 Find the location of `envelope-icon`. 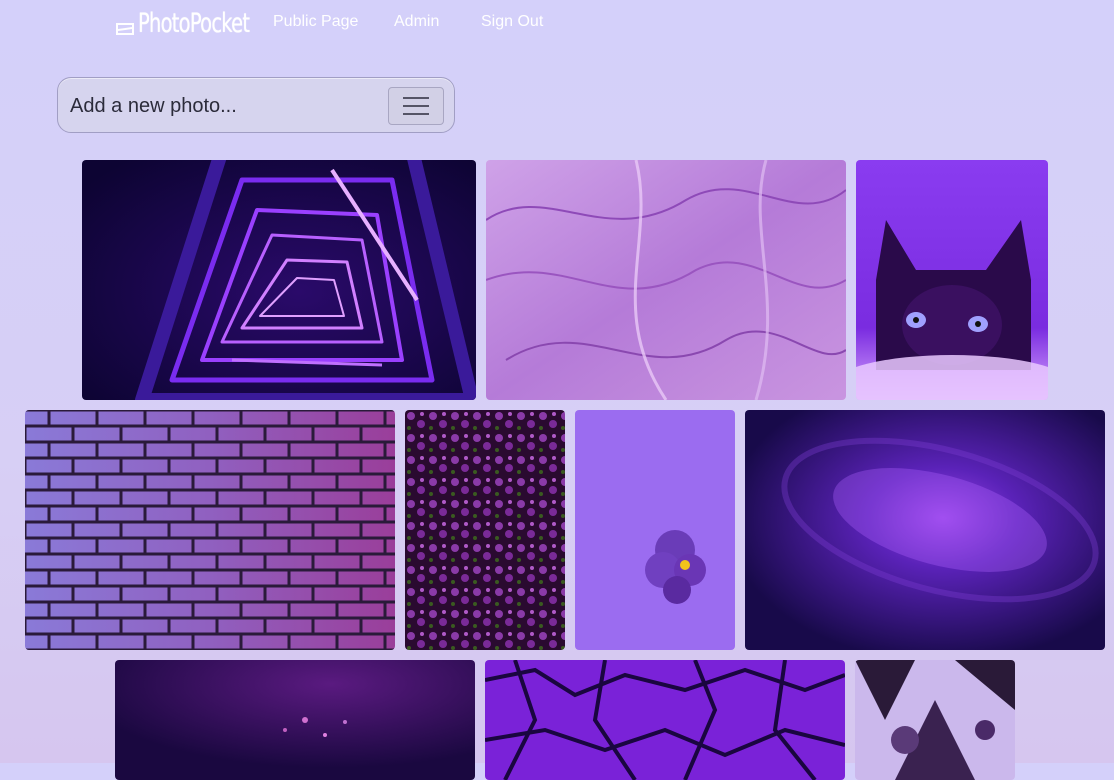

envelope-icon is located at coordinates (126, 28).